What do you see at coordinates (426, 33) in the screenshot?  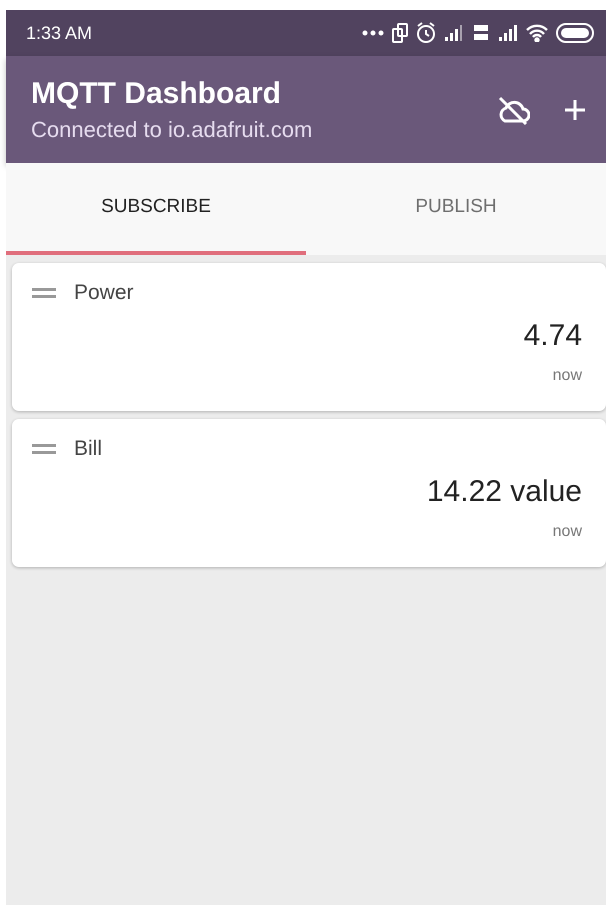 I see `alarm-icon` at bounding box center [426, 33].